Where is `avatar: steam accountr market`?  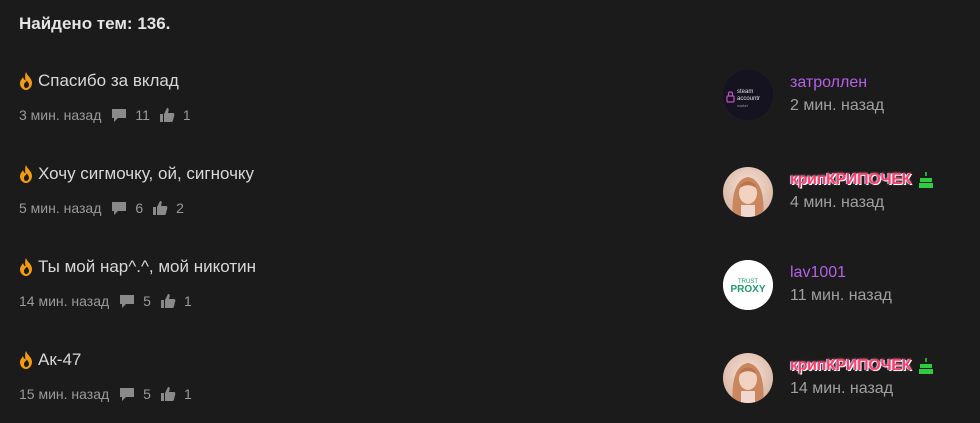 avatar: steam accountr market is located at coordinates (748, 95).